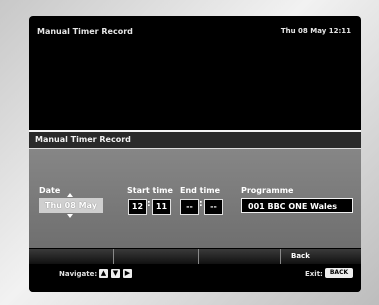 This screenshot has height=305, width=379. I want to click on top-bar: Manual Timer Record Thu 08 May 12:11, so click(195, 31).